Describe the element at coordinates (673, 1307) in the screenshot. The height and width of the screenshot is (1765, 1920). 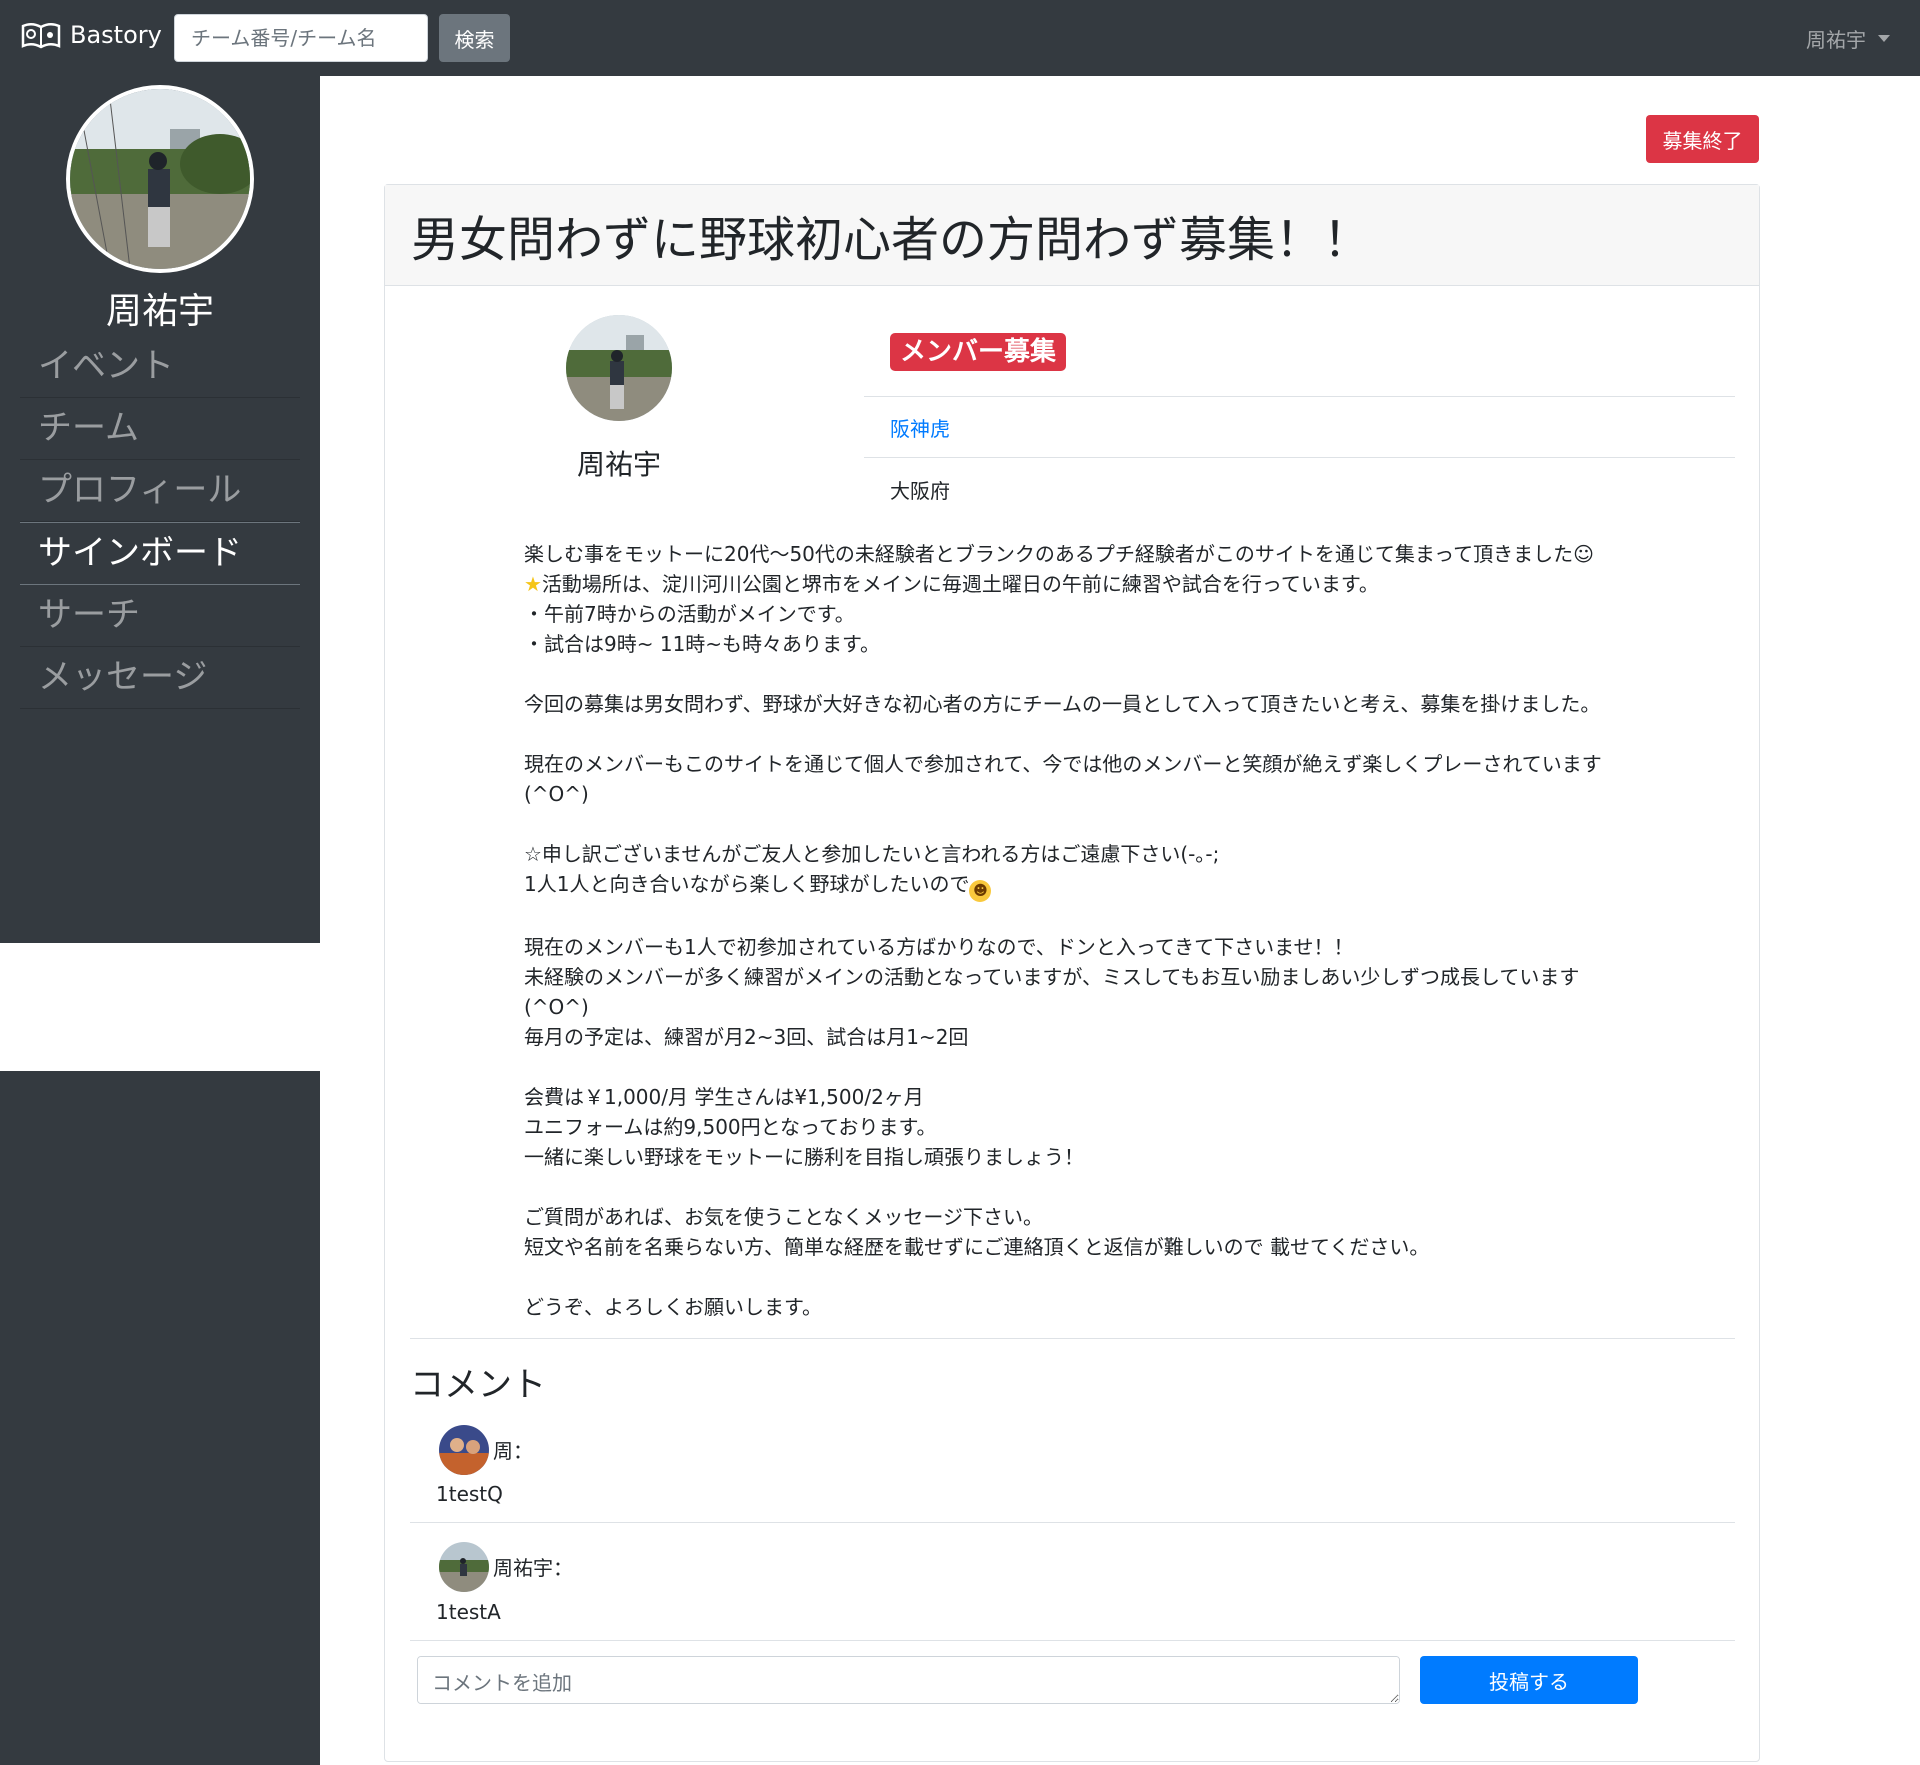
I see `description-line: どうぞ、よろしくお願いします。` at that location.